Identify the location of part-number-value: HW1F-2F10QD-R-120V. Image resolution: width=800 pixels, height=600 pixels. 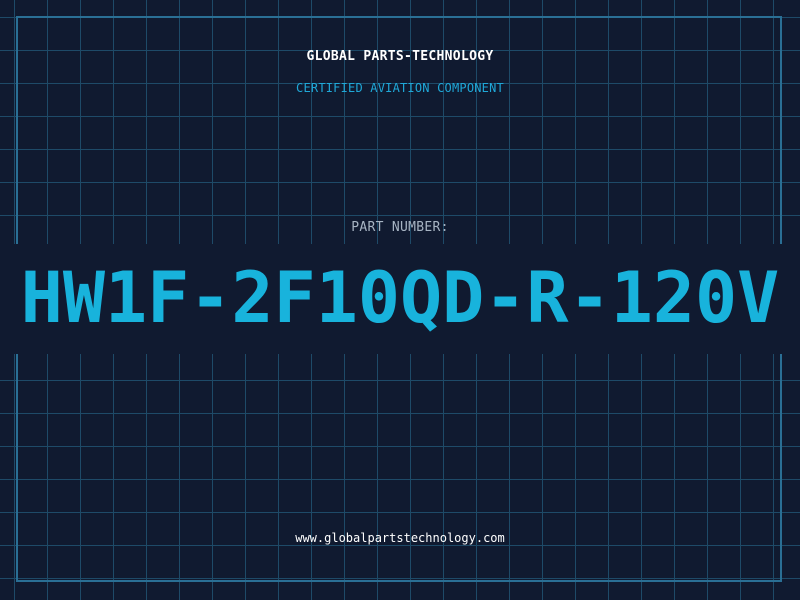
(400, 298).